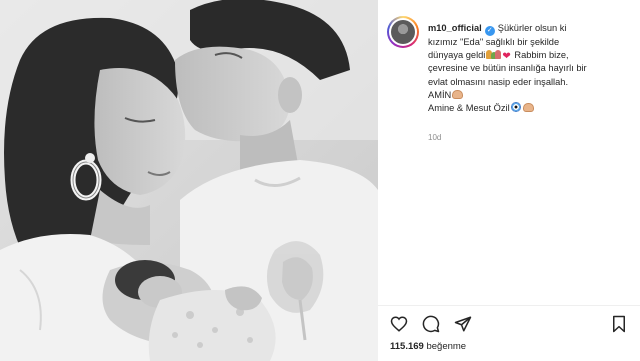 The width and height of the screenshot is (640, 361). Describe the element at coordinates (494, 54) in the screenshot. I see `family-emoji-icon` at that location.